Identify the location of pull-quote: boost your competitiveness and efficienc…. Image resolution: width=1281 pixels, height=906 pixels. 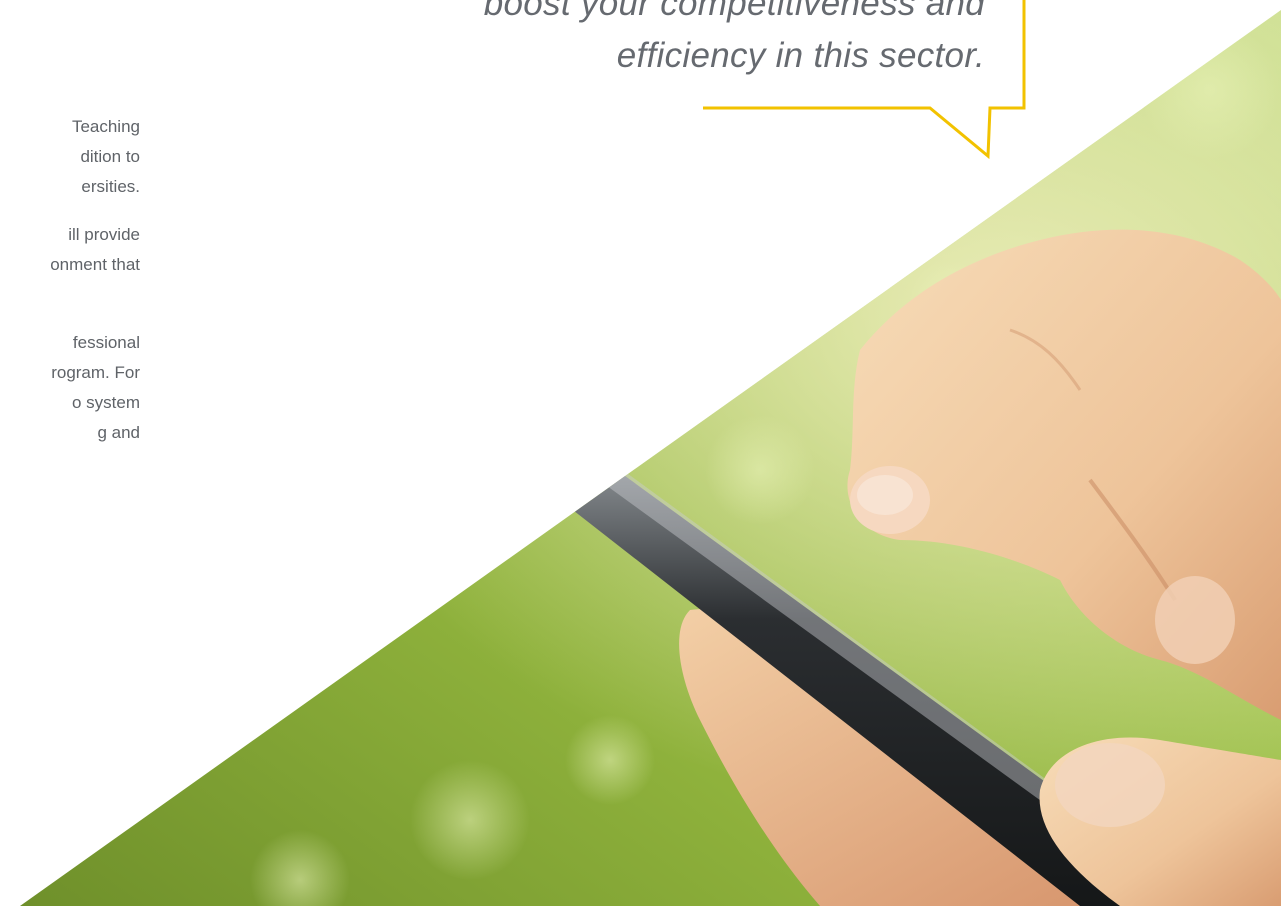
(734, 41).